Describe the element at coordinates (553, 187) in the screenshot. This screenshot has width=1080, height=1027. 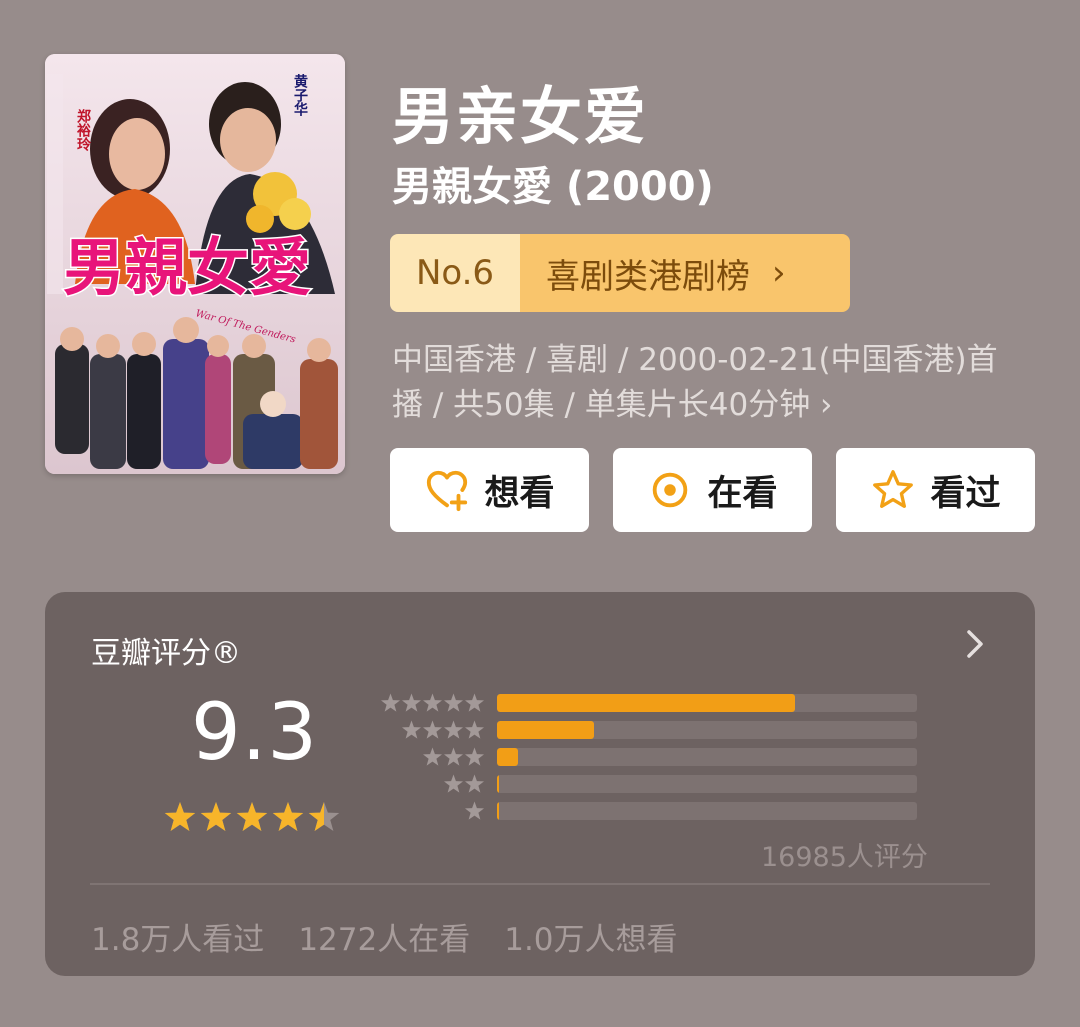
I see `show-original-title: 男親女愛 (2000)` at that location.